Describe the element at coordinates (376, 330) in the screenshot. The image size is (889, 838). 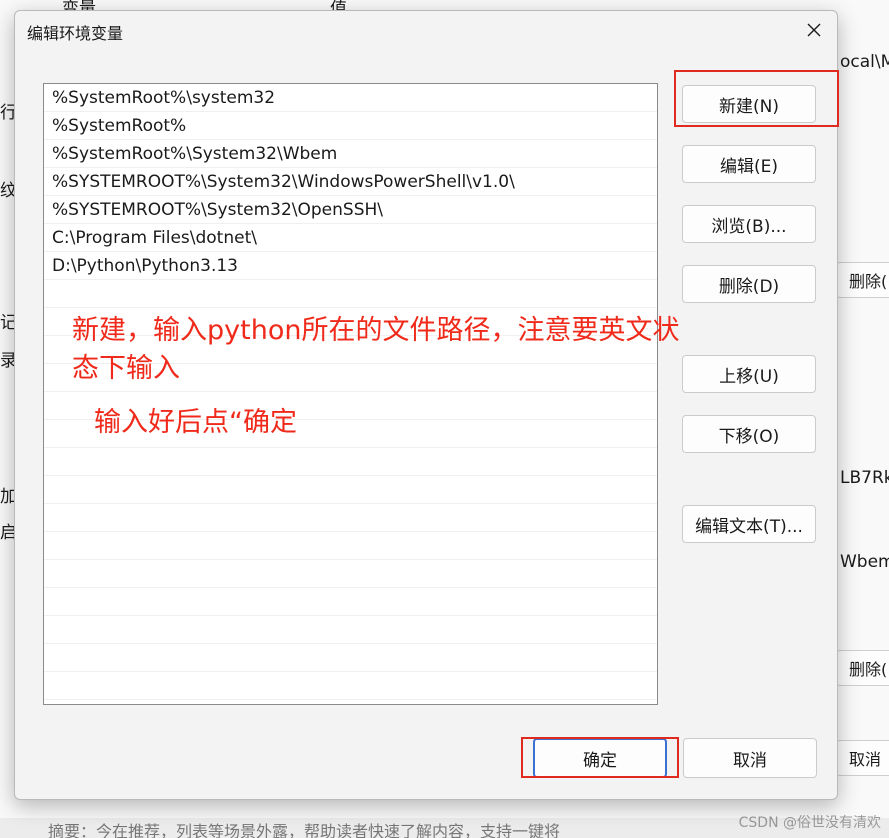
I see `annotation-line-1: 新建，输入python所在的文件路径，注意要英文状` at that location.